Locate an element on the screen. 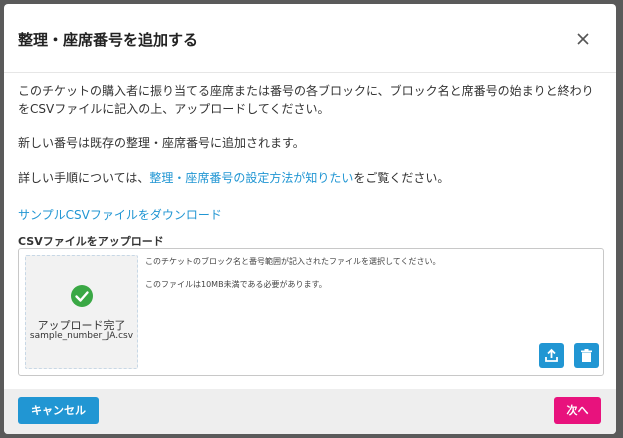 The width and height of the screenshot is (623, 438). download-sample-link: サンプルCSVファイルをダウンロード is located at coordinates (120, 215).